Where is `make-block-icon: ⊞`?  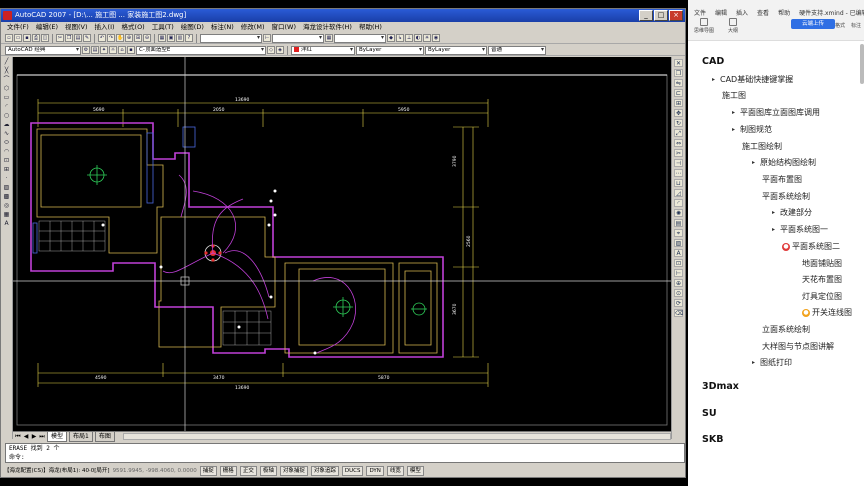
make-block-icon: ⊞ is located at coordinates (6, 170).